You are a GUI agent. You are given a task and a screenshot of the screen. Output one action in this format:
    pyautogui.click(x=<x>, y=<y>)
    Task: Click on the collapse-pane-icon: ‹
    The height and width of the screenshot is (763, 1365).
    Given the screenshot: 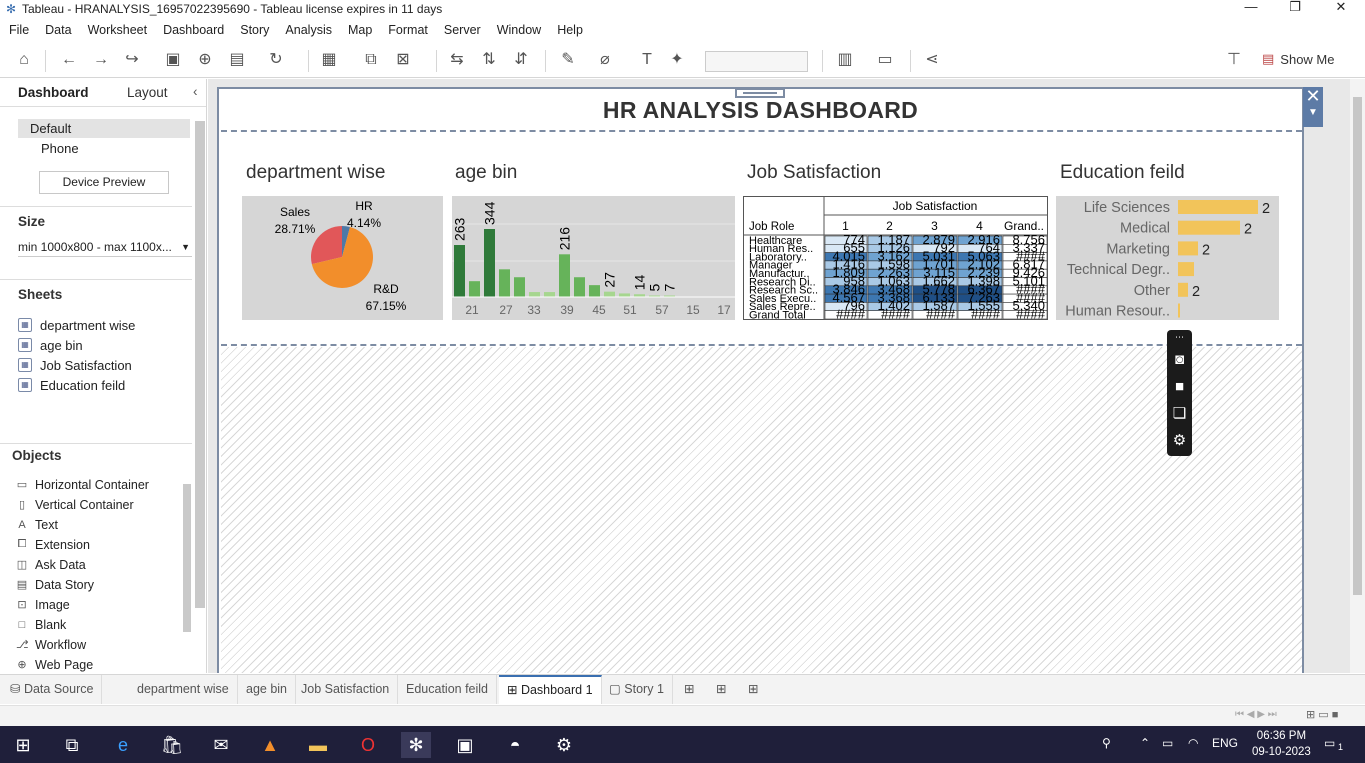 What is the action you would take?
    pyautogui.click(x=195, y=91)
    